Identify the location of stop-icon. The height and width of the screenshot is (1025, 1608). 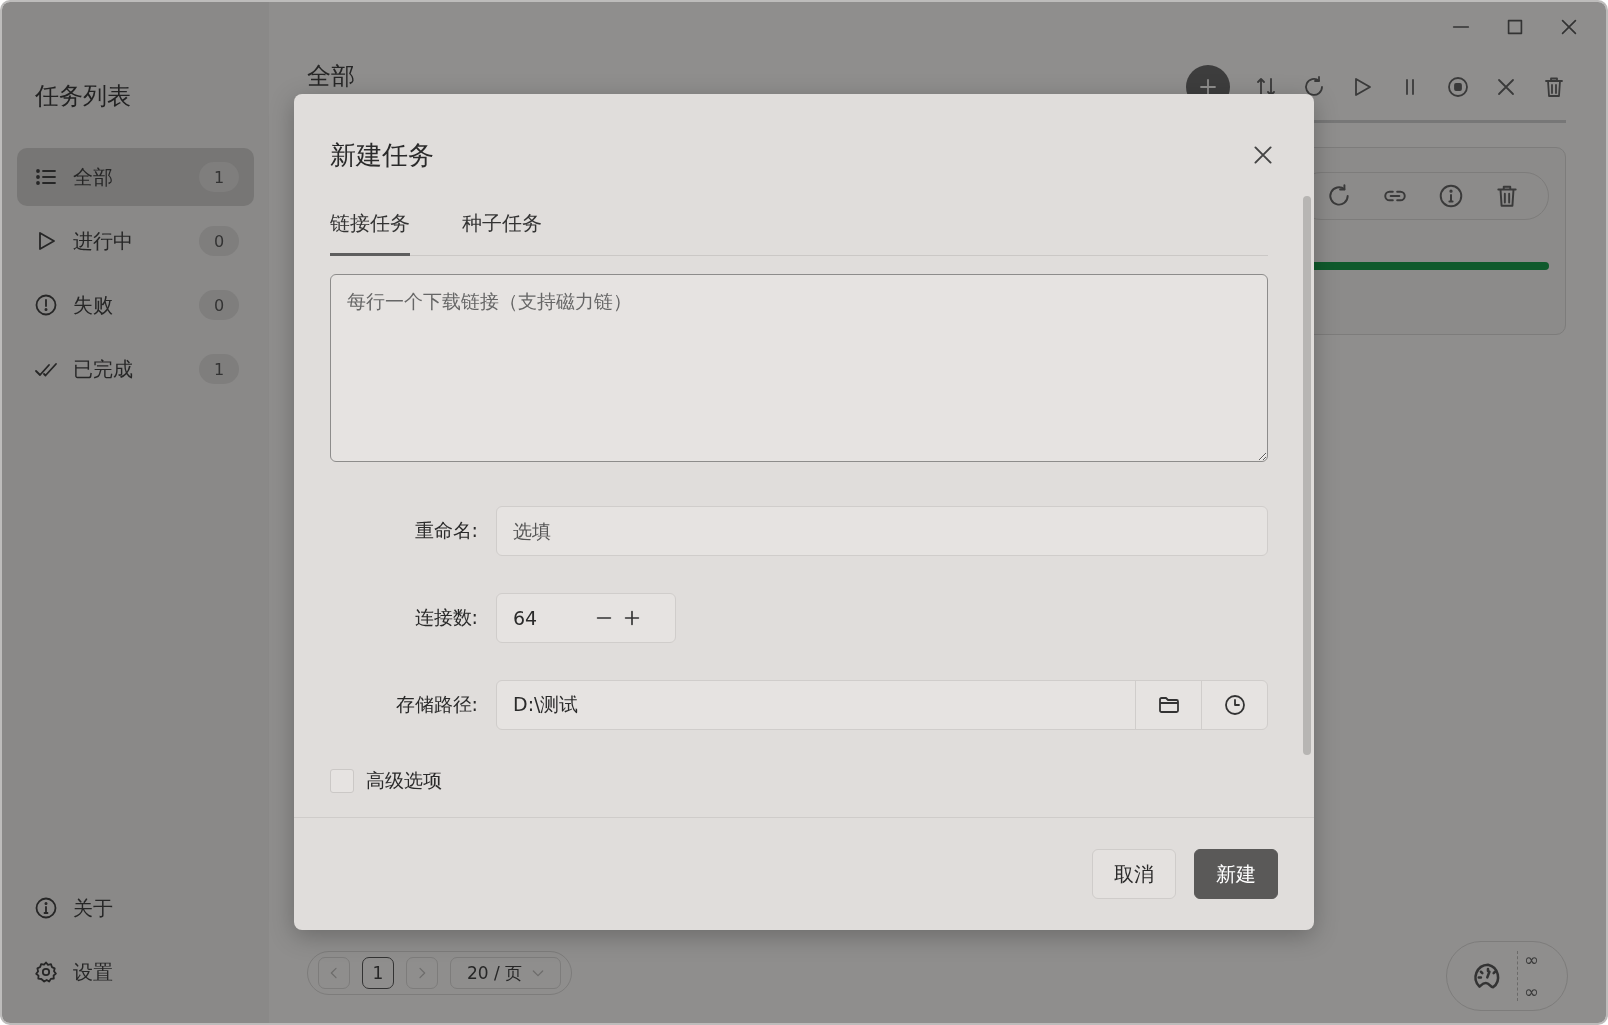
(1458, 87).